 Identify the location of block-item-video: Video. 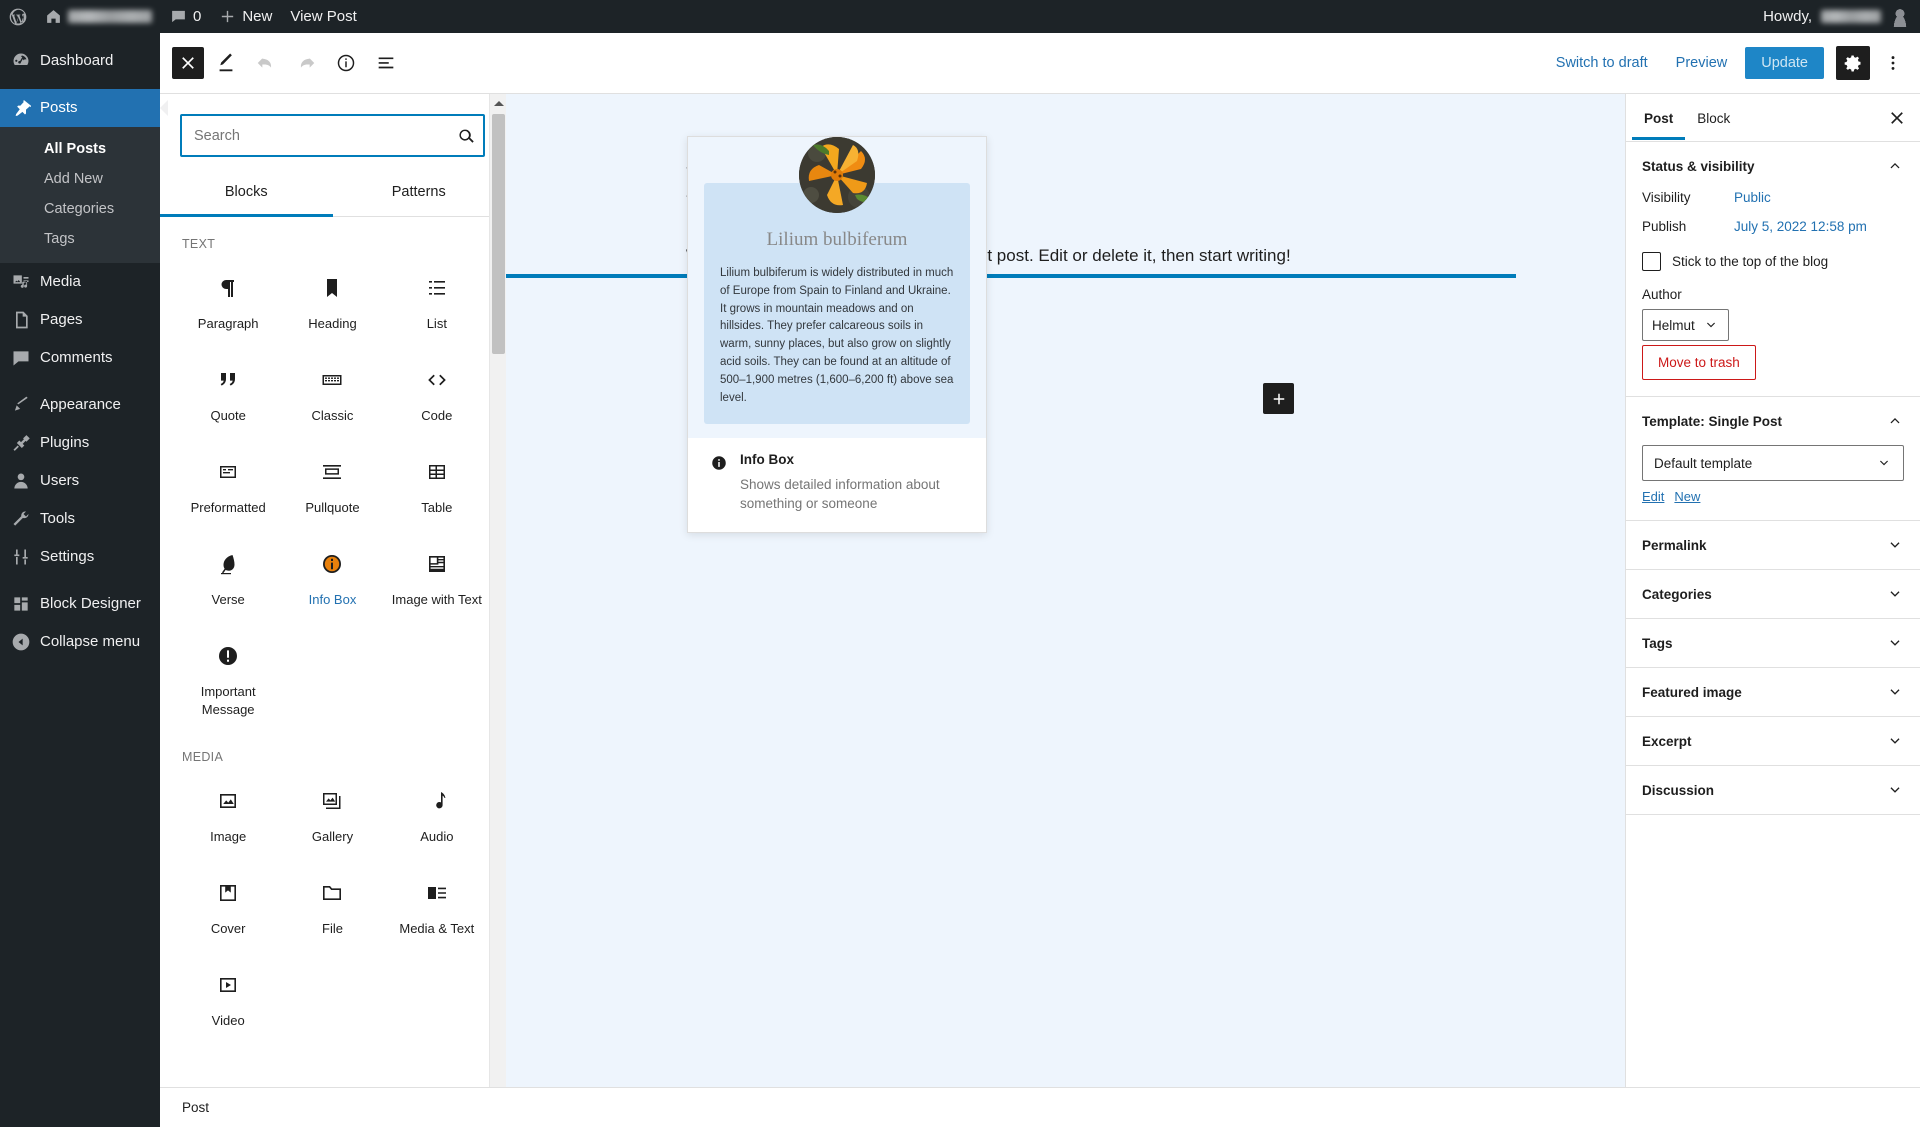
(228, 1002).